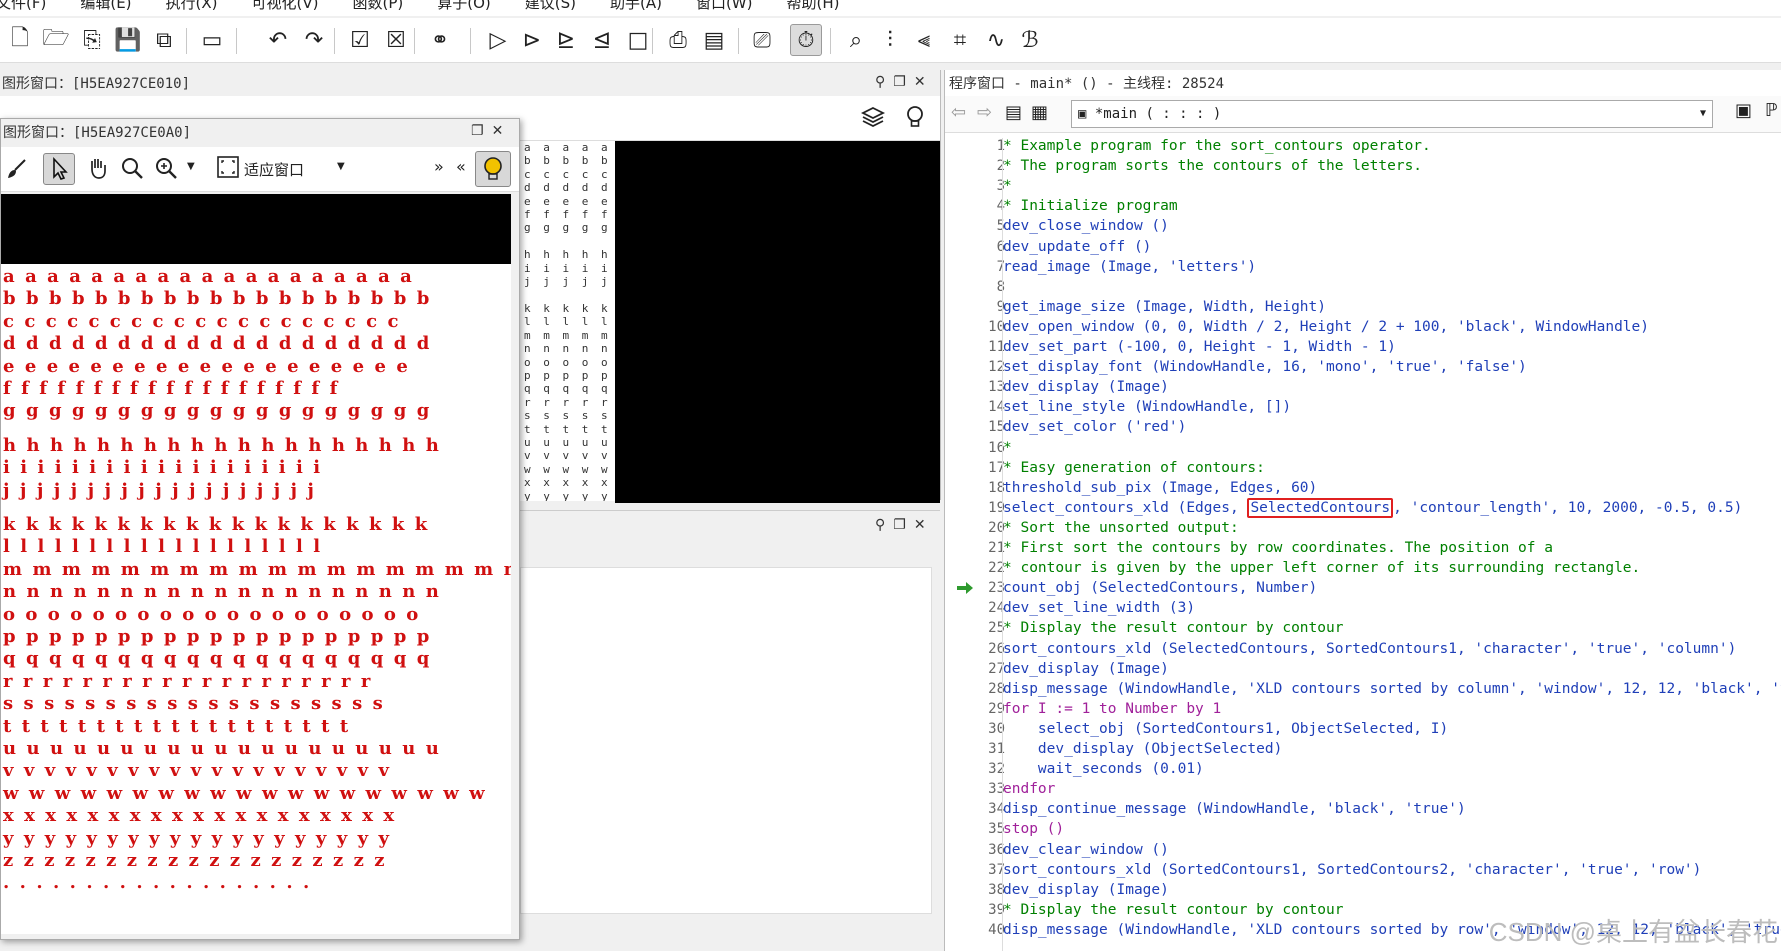 Image resolution: width=1781 pixels, height=951 pixels. What do you see at coordinates (464, 6) in the screenshot?
I see `menu-item: 算子(O)` at bounding box center [464, 6].